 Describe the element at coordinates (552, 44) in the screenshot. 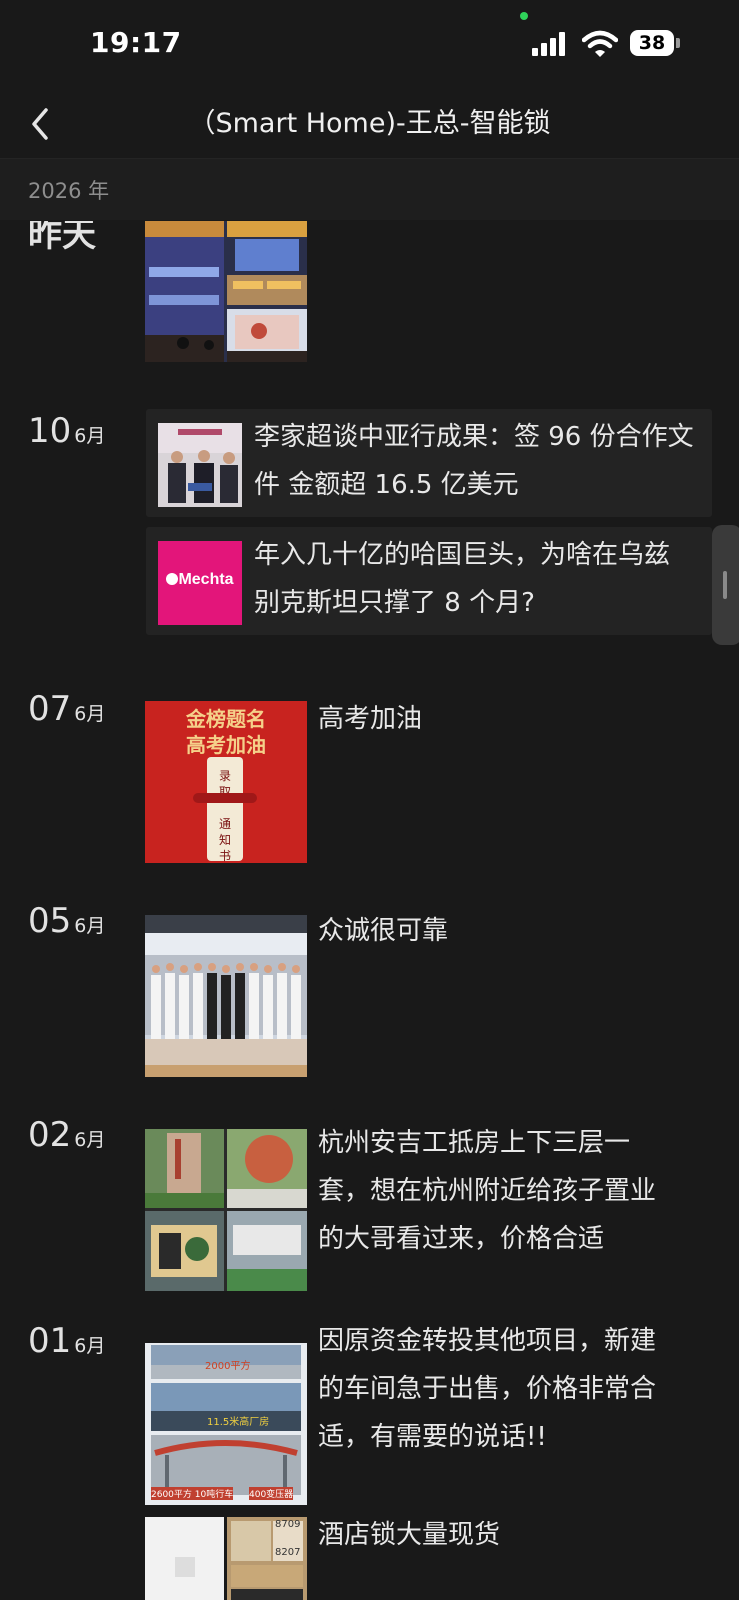

I see `cellular-signal-icon` at that location.